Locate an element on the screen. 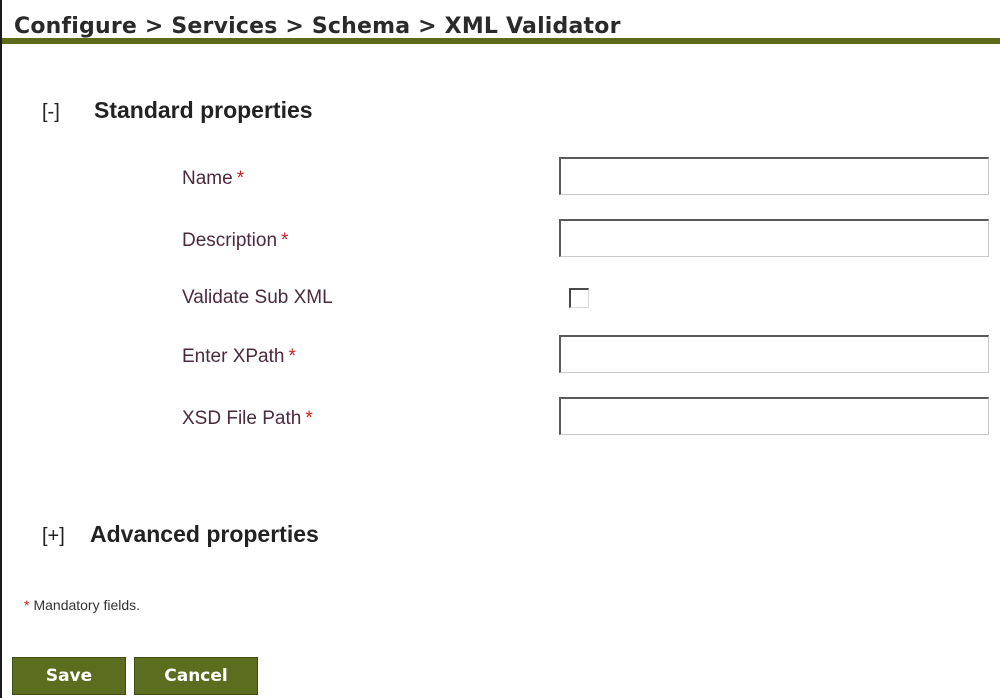  advanced-properties-title: Advanced properties is located at coordinates (204, 534).